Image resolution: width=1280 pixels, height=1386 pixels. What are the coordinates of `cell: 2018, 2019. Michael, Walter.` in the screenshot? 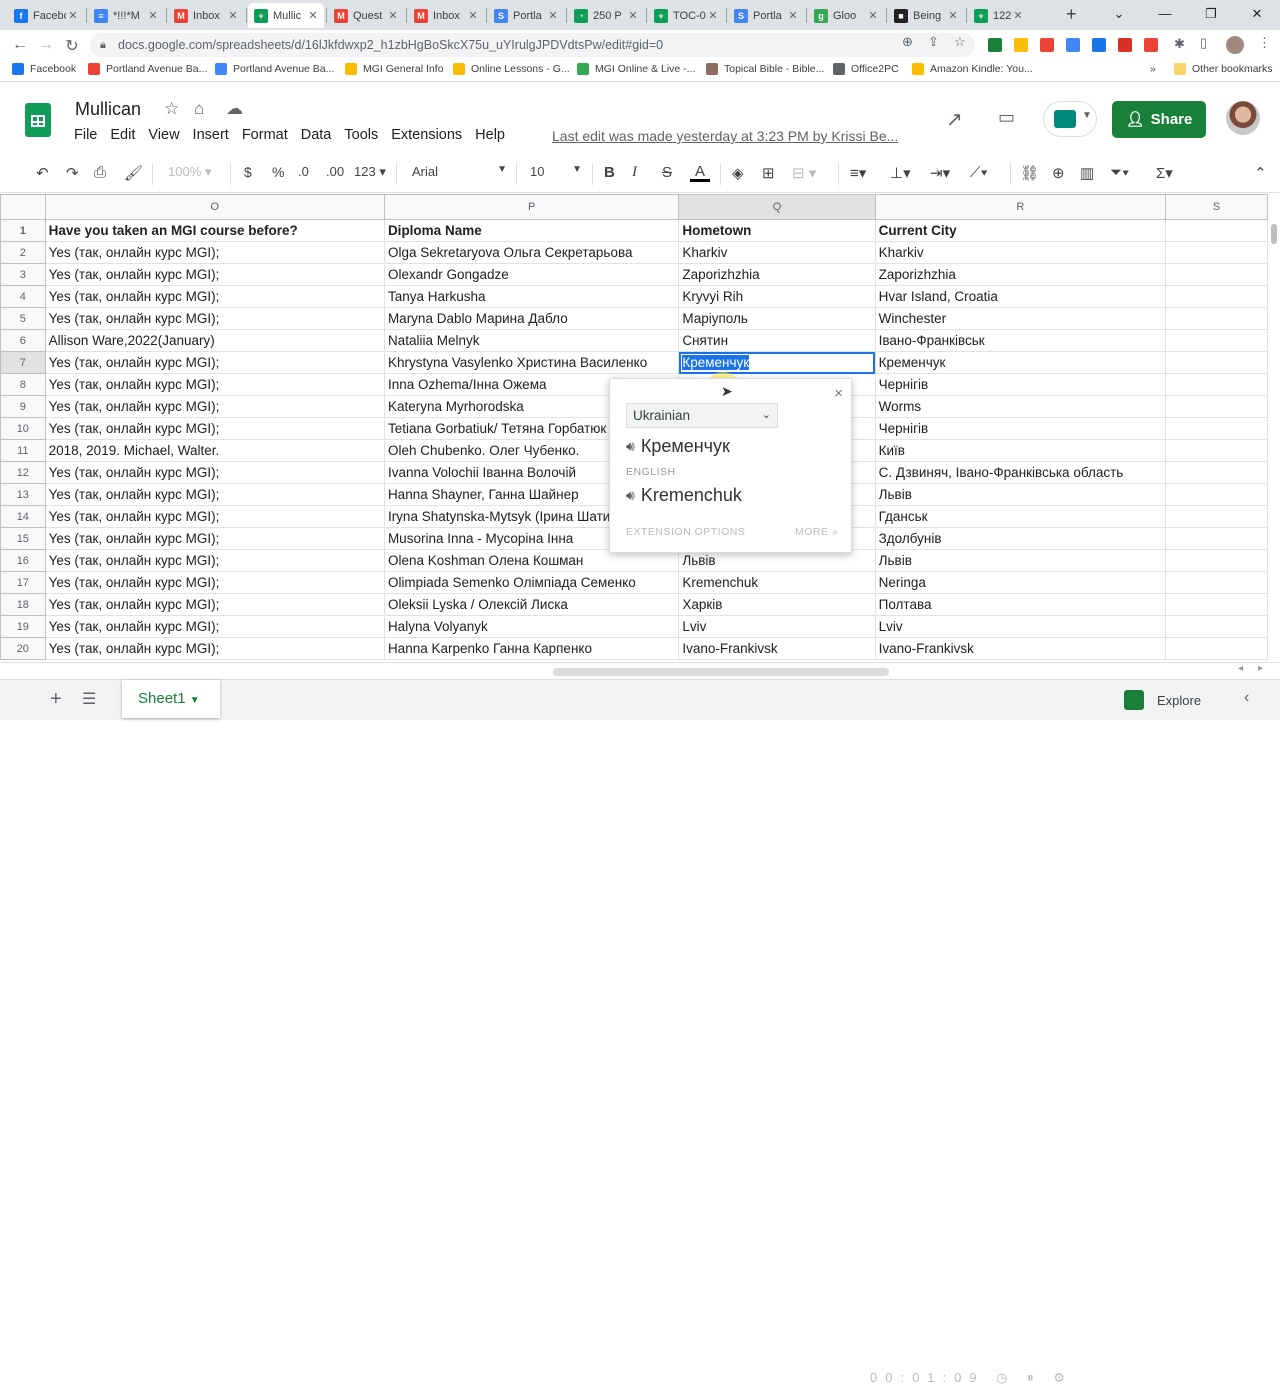 It's located at (214, 450).